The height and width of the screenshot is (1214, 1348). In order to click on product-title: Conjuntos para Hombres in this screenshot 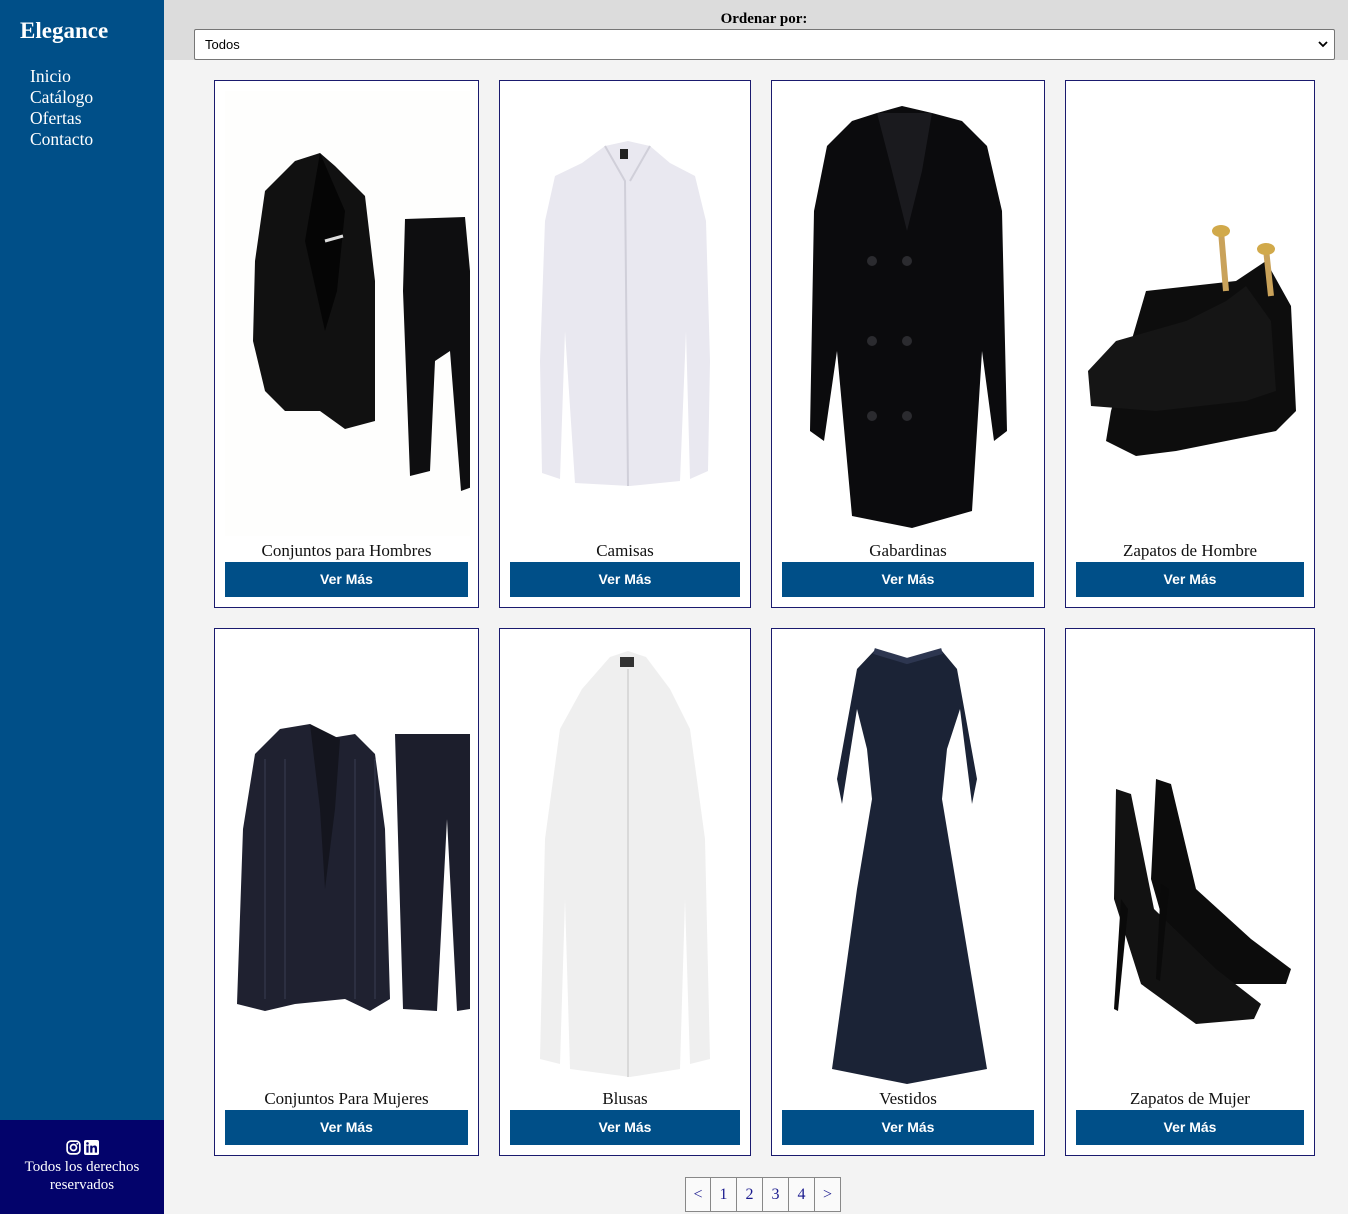, I will do `click(346, 550)`.